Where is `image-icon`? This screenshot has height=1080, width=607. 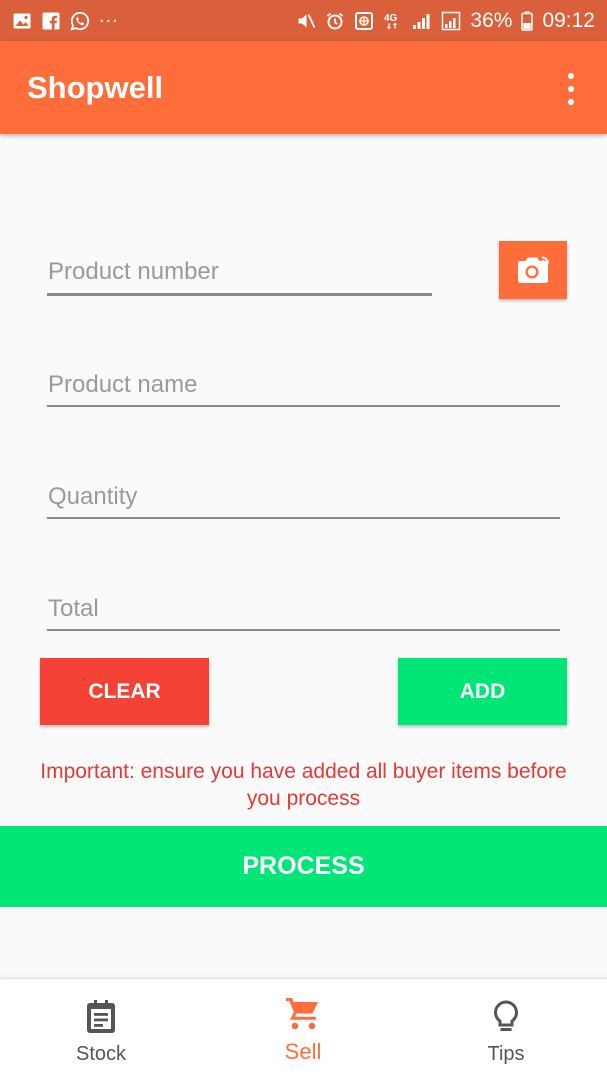 image-icon is located at coordinates (22, 21).